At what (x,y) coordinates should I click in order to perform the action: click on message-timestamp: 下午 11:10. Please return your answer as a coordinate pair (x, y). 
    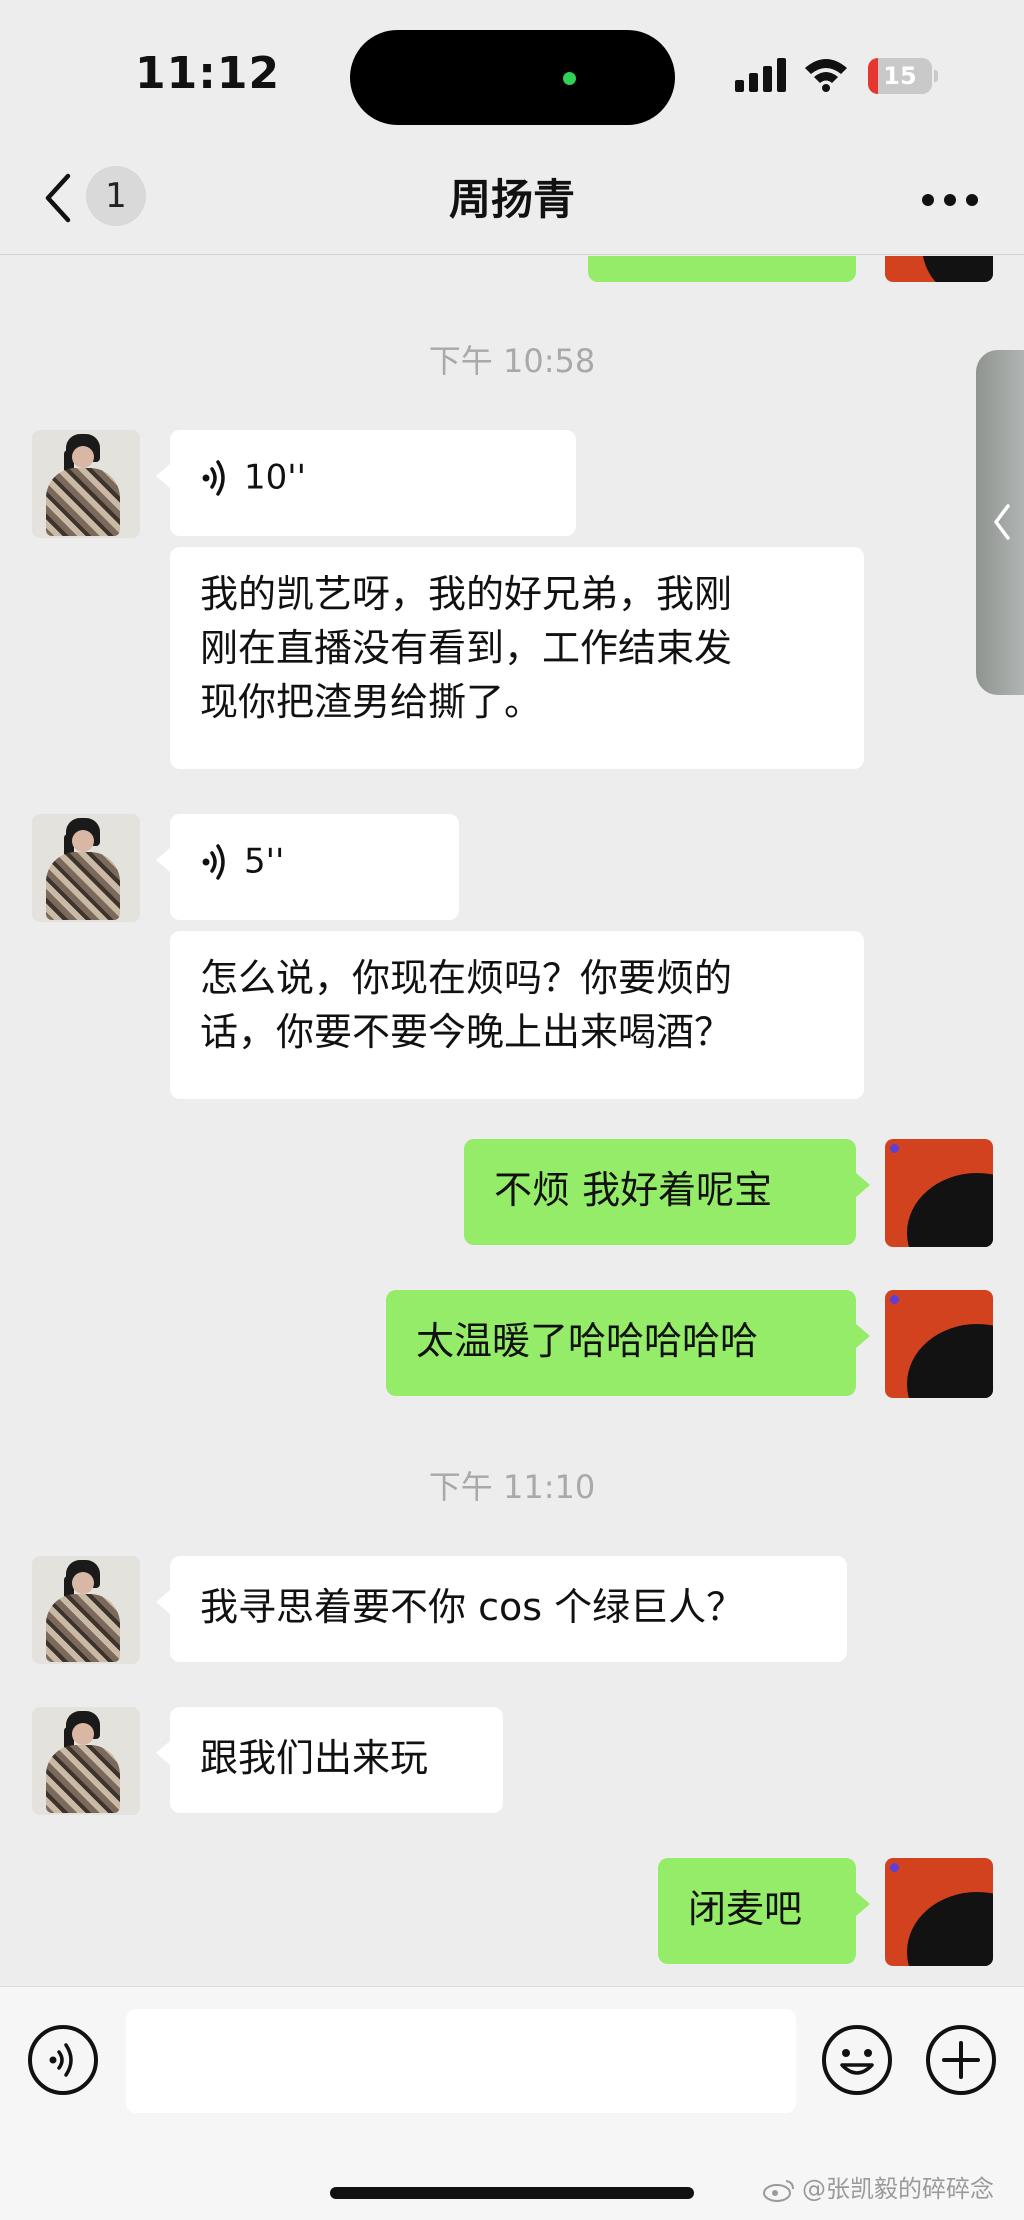
    Looking at the image, I should click on (512, 1487).